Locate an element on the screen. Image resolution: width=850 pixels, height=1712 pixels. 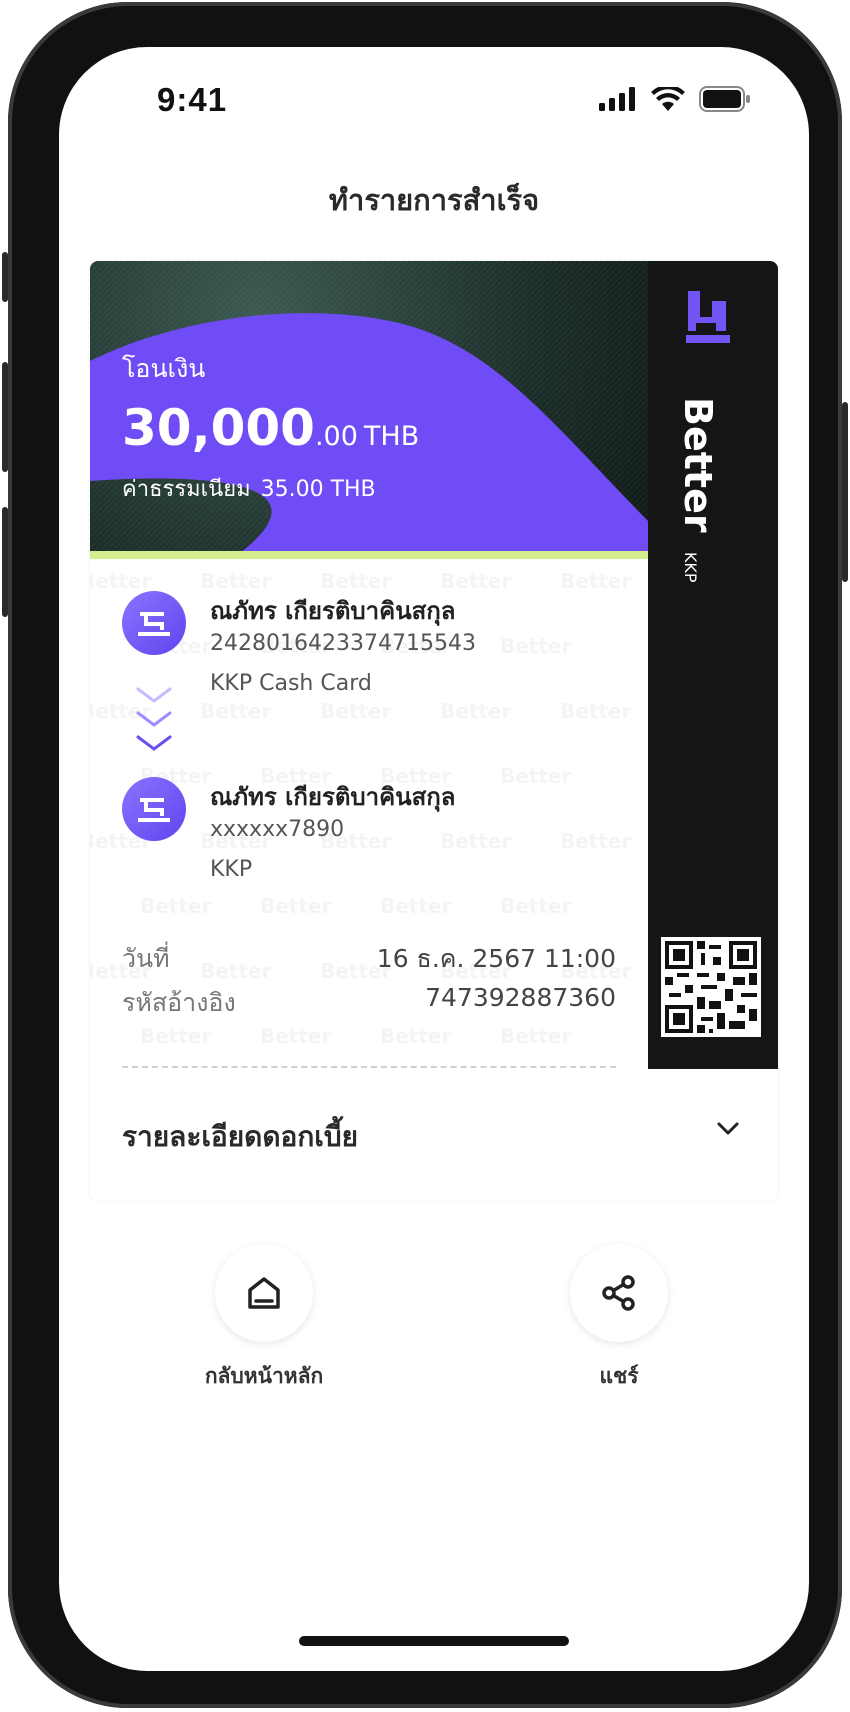
volume-down-button is located at coordinates (5, 562).